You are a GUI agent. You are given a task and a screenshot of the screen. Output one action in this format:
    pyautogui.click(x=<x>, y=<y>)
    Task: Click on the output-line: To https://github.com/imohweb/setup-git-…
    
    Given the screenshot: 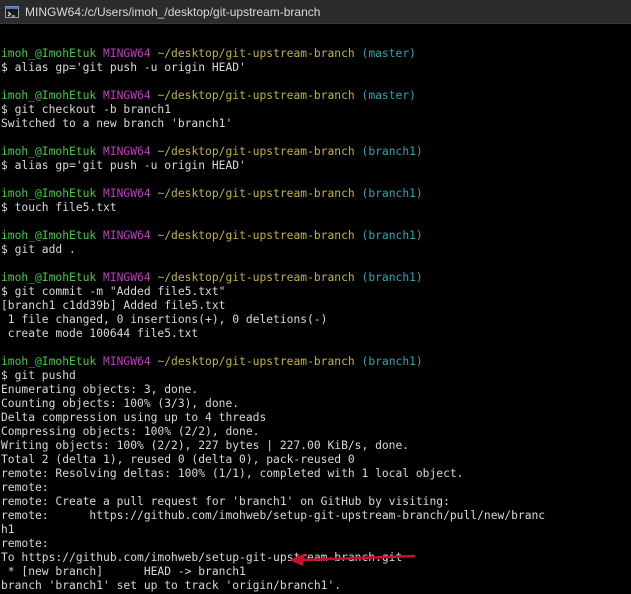 What is the action you would take?
    pyautogui.click(x=202, y=557)
    